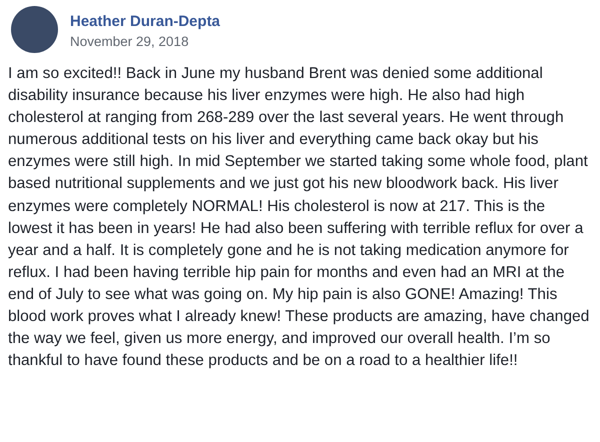 This screenshot has height=442, width=600. I want to click on avatar-photo, so click(34, 29).